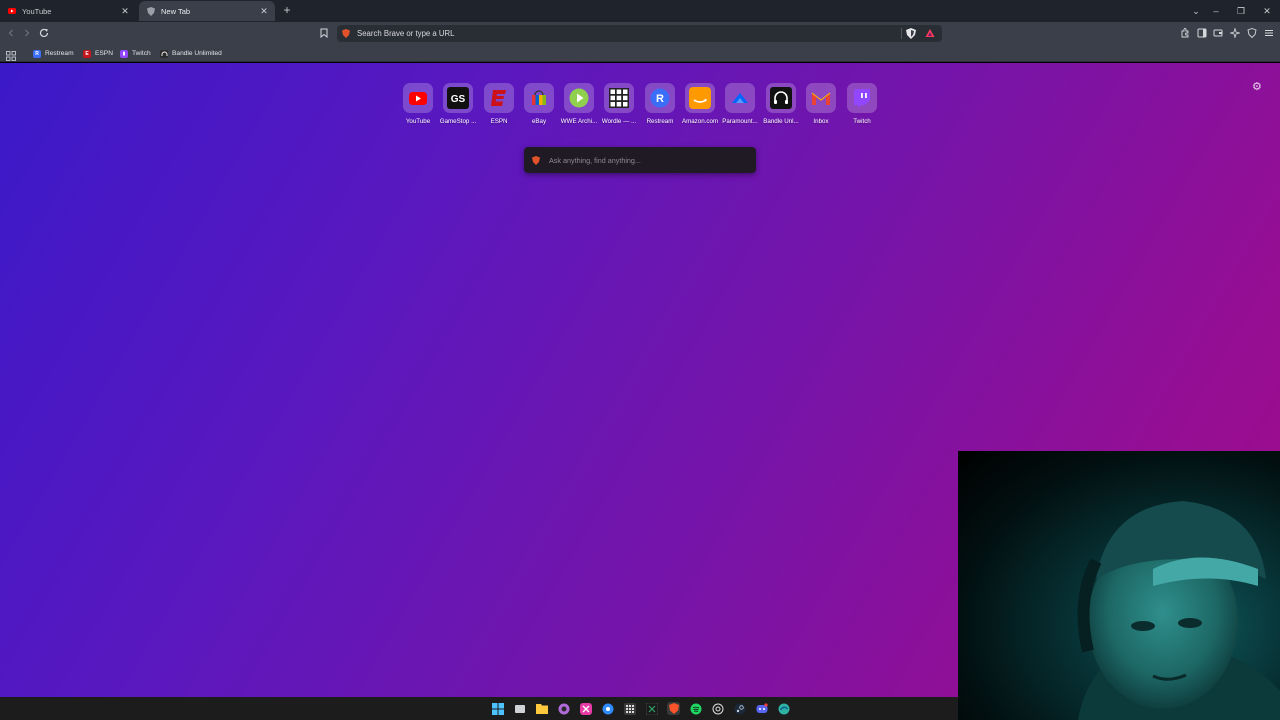 Image resolution: width=1280 pixels, height=720 pixels. I want to click on top-site-label: Twitch, so click(862, 121).